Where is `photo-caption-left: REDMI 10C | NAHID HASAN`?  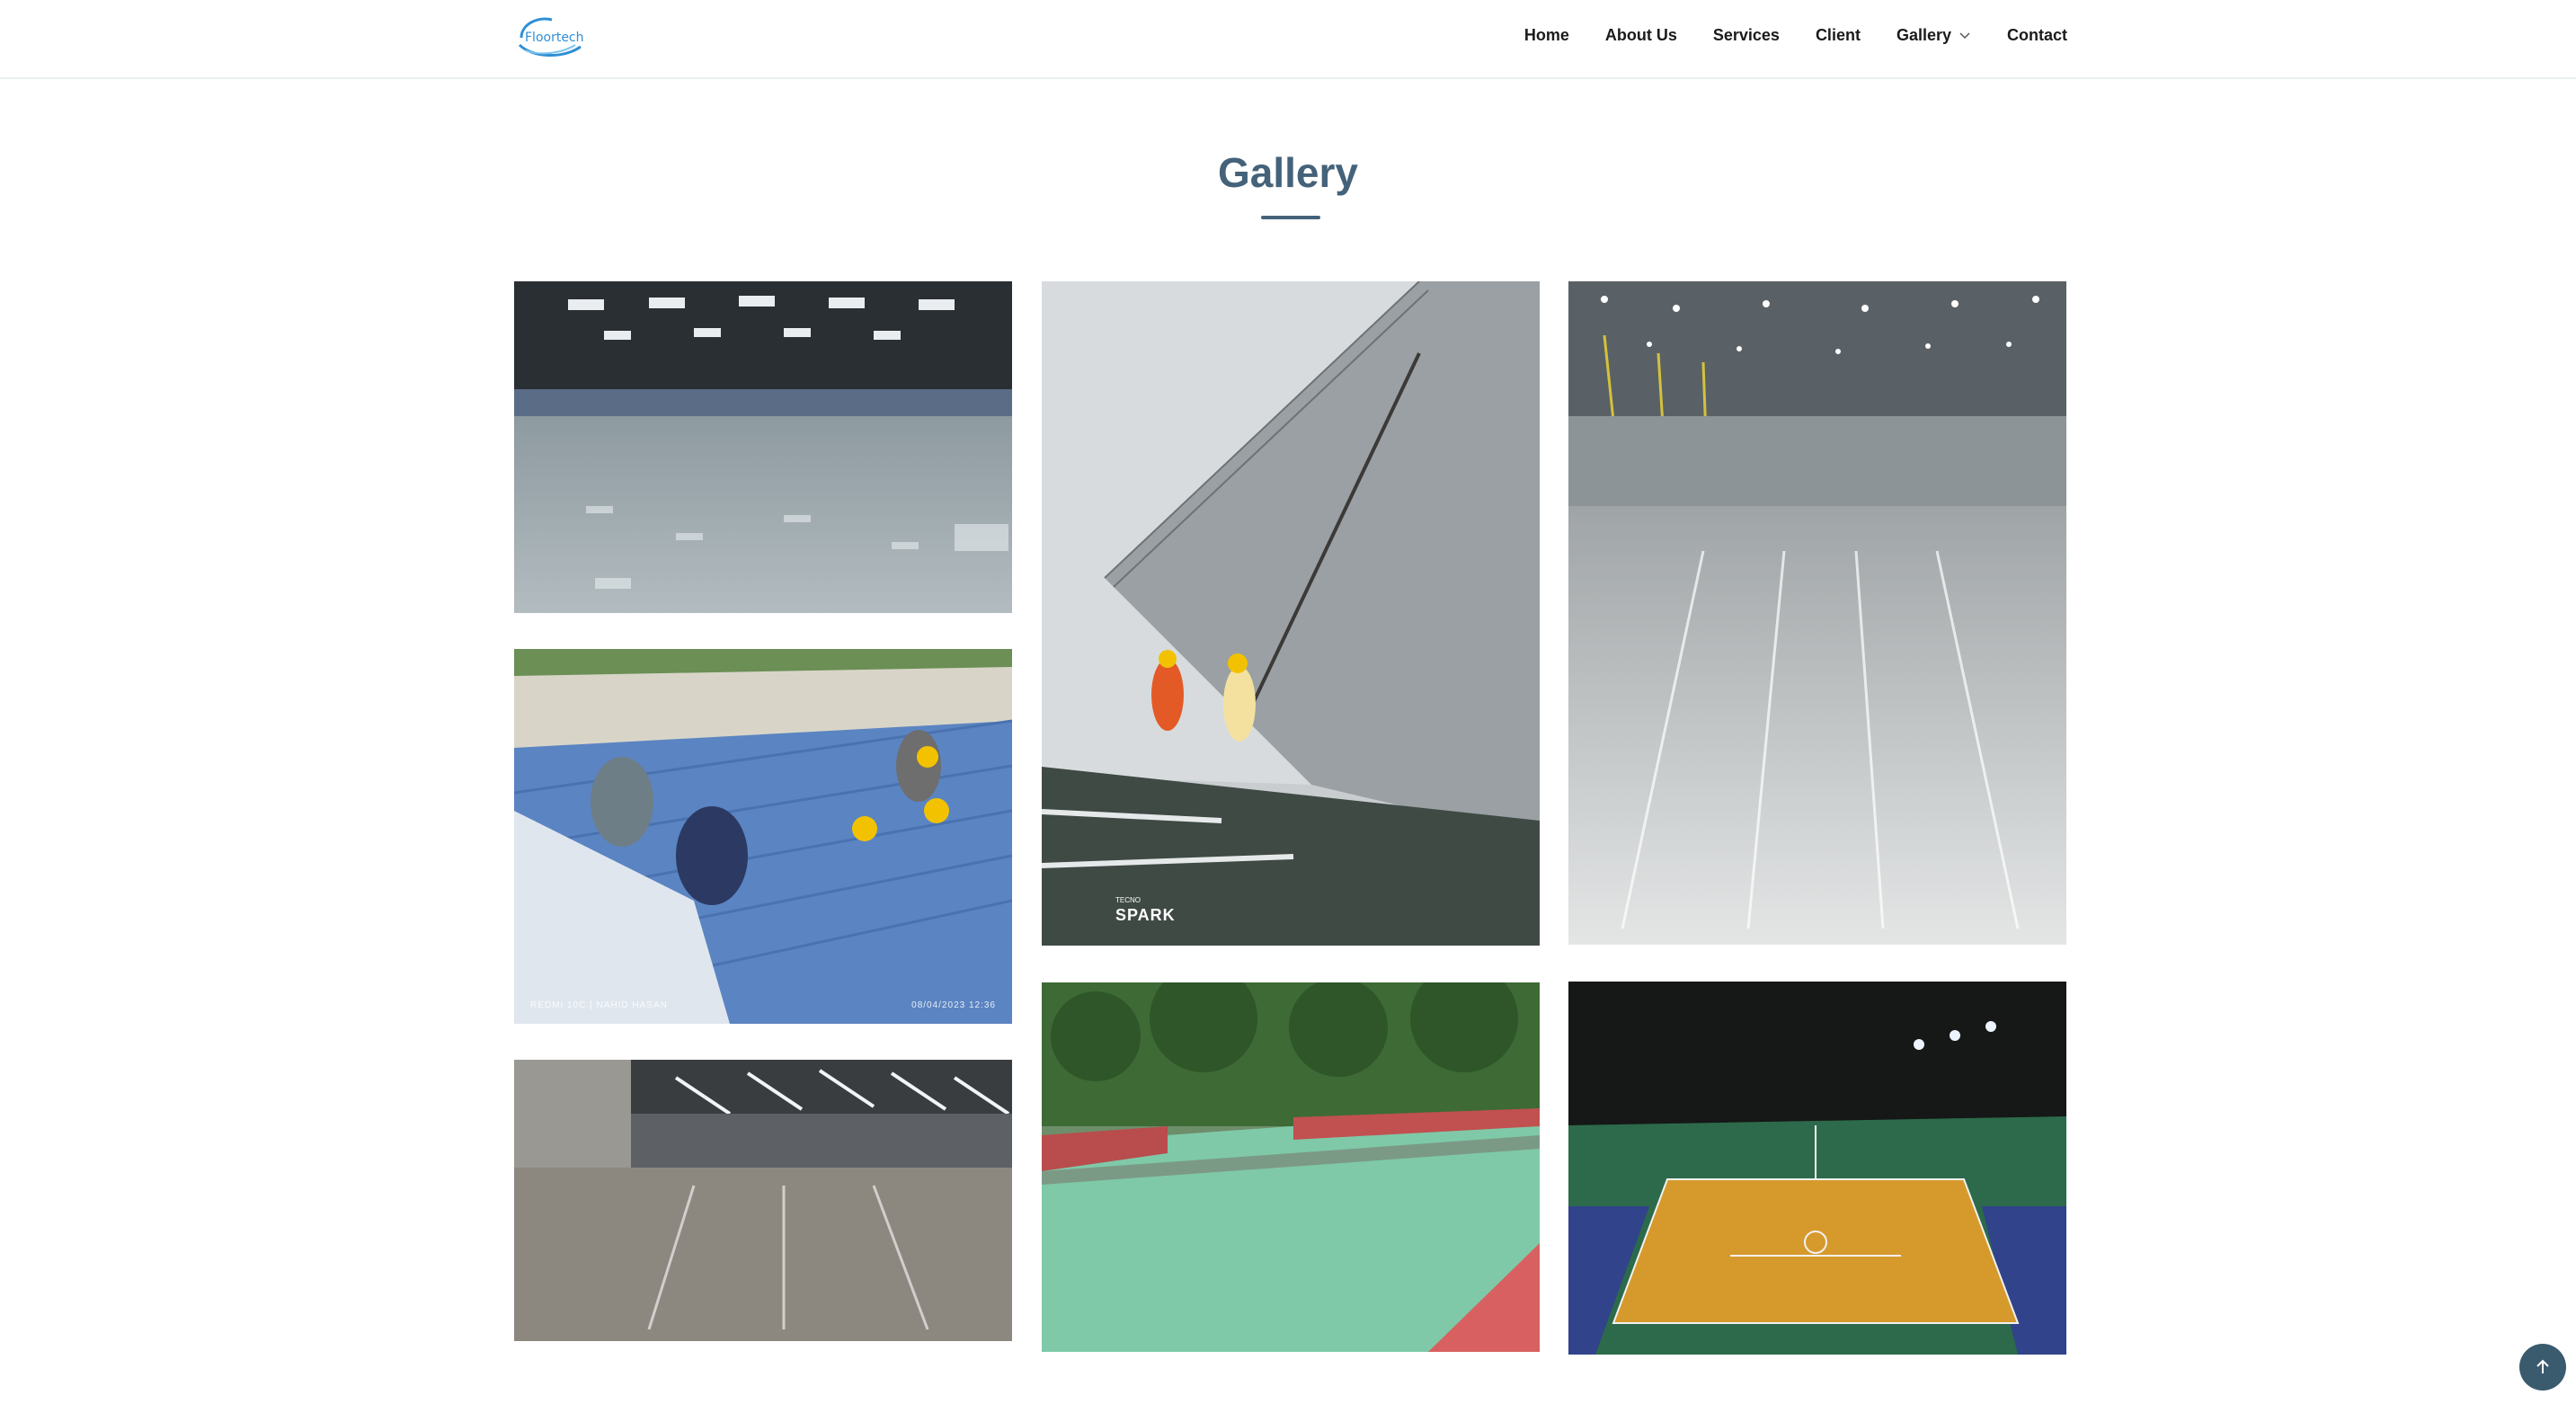
photo-caption-left: REDMI 10C | NAHID HASAN is located at coordinates (599, 1005).